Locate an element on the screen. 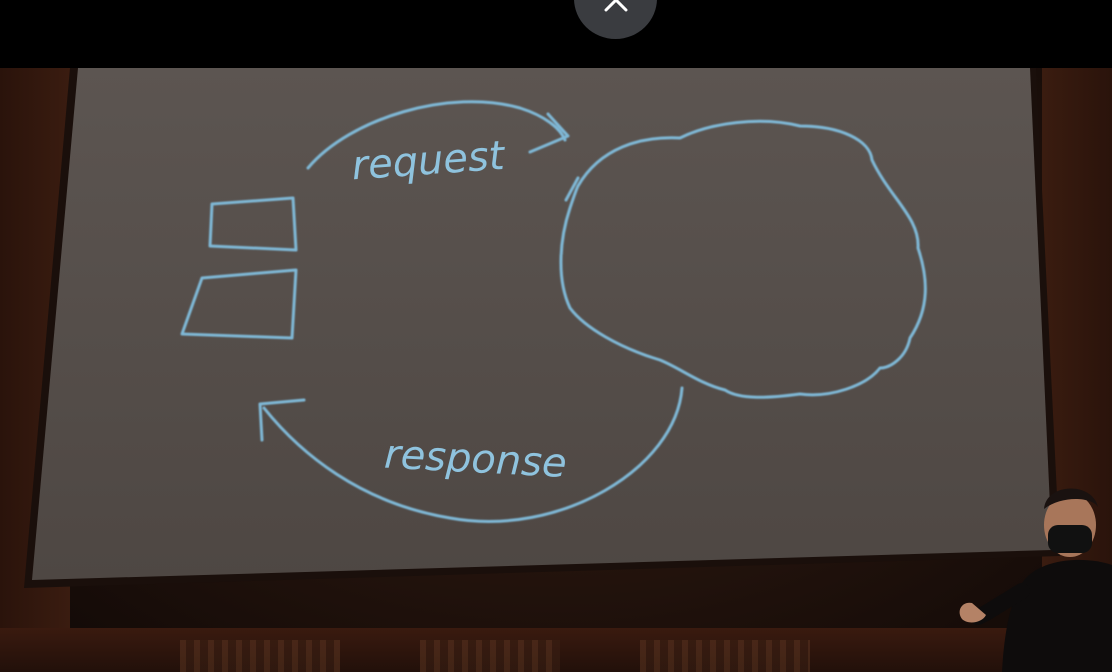  presenter-body is located at coordinates (1057, 615).